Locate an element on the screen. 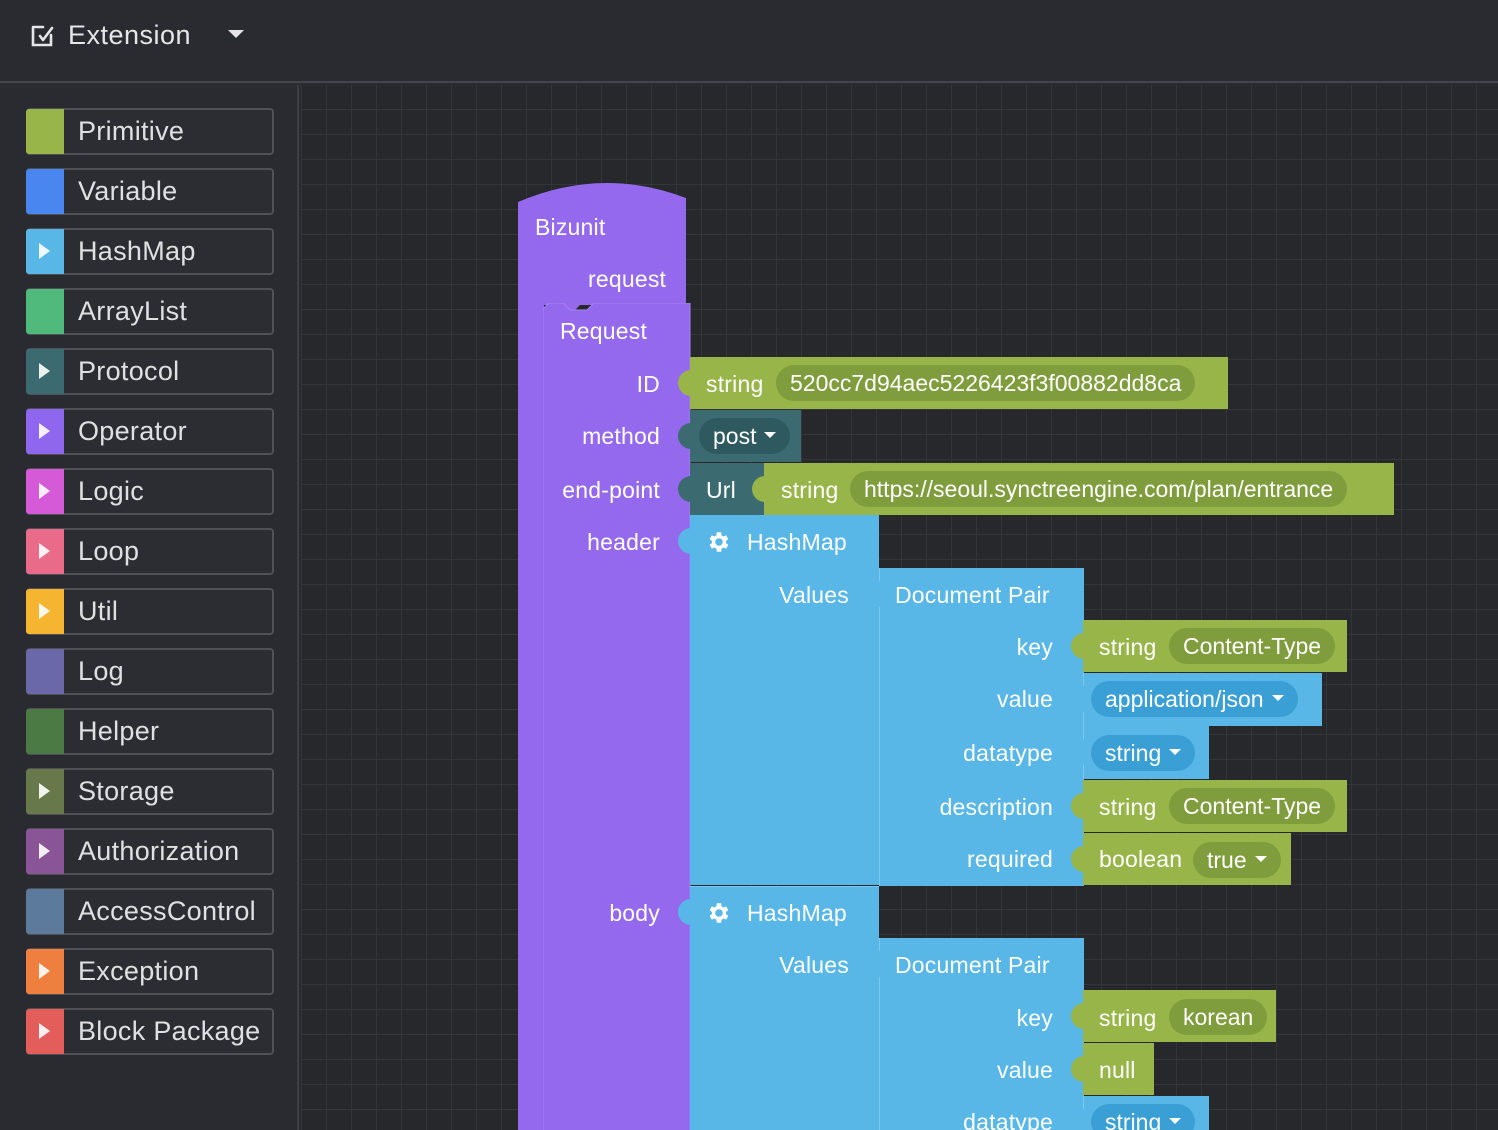 Image resolution: width=1498 pixels, height=1130 pixels. category-helper: Helper is located at coordinates (150, 731).